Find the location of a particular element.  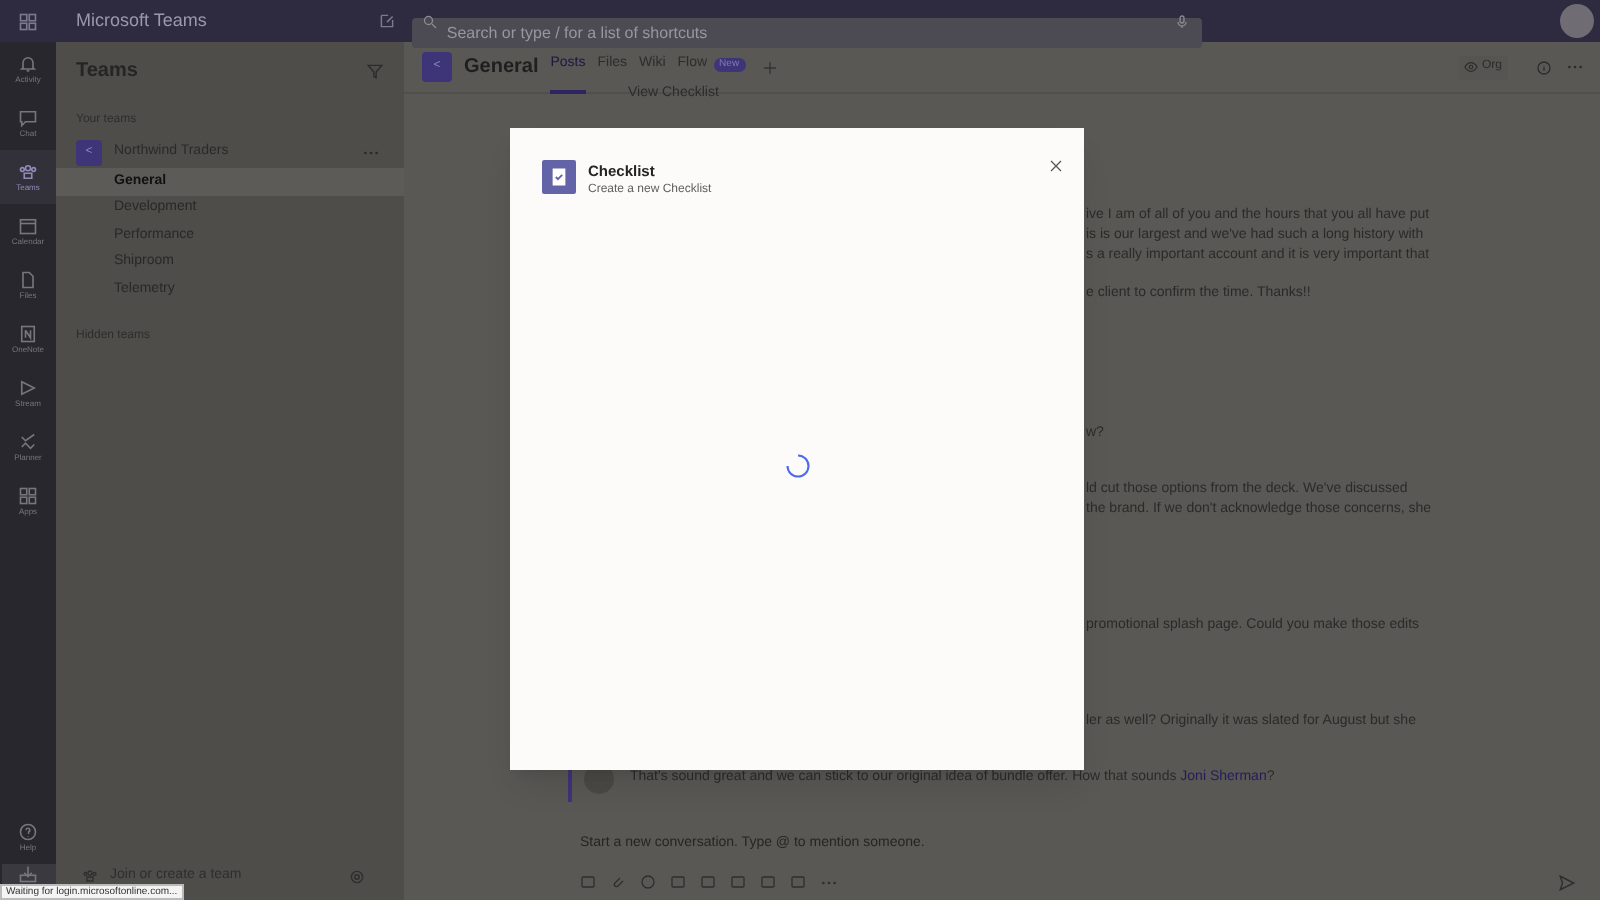

download-button is located at coordinates (28, 874).